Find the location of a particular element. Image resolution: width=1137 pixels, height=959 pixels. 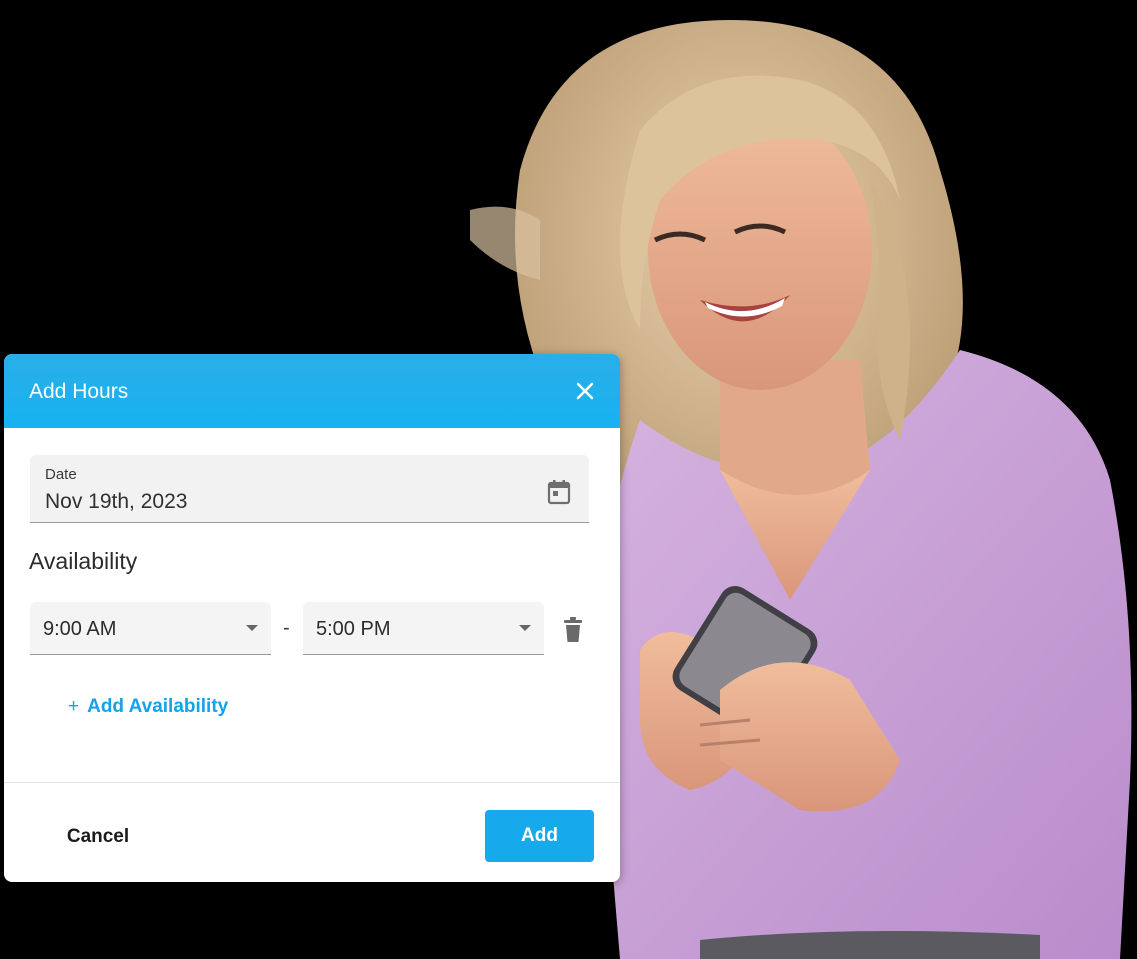

start-time-select: 9:00 AM is located at coordinates (150, 628).